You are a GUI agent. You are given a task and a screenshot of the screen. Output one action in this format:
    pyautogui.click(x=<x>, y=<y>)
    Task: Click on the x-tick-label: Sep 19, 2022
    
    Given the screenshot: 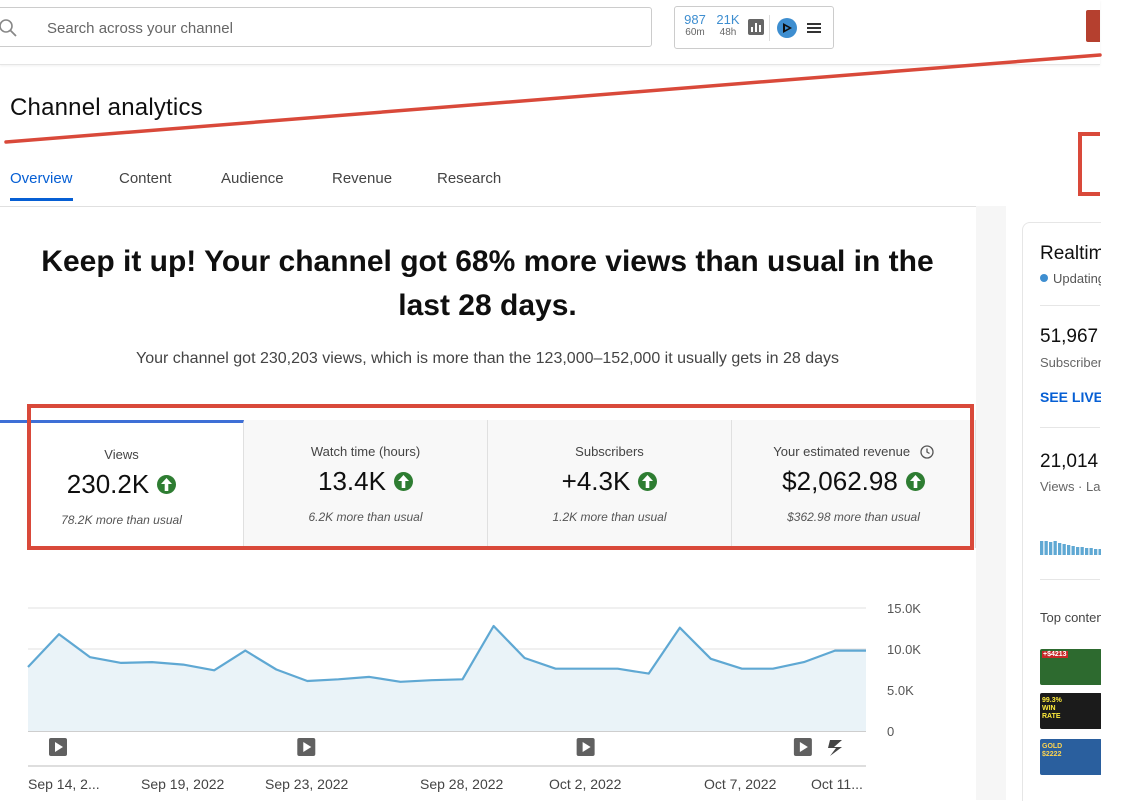 What is the action you would take?
    pyautogui.click(x=183, y=784)
    